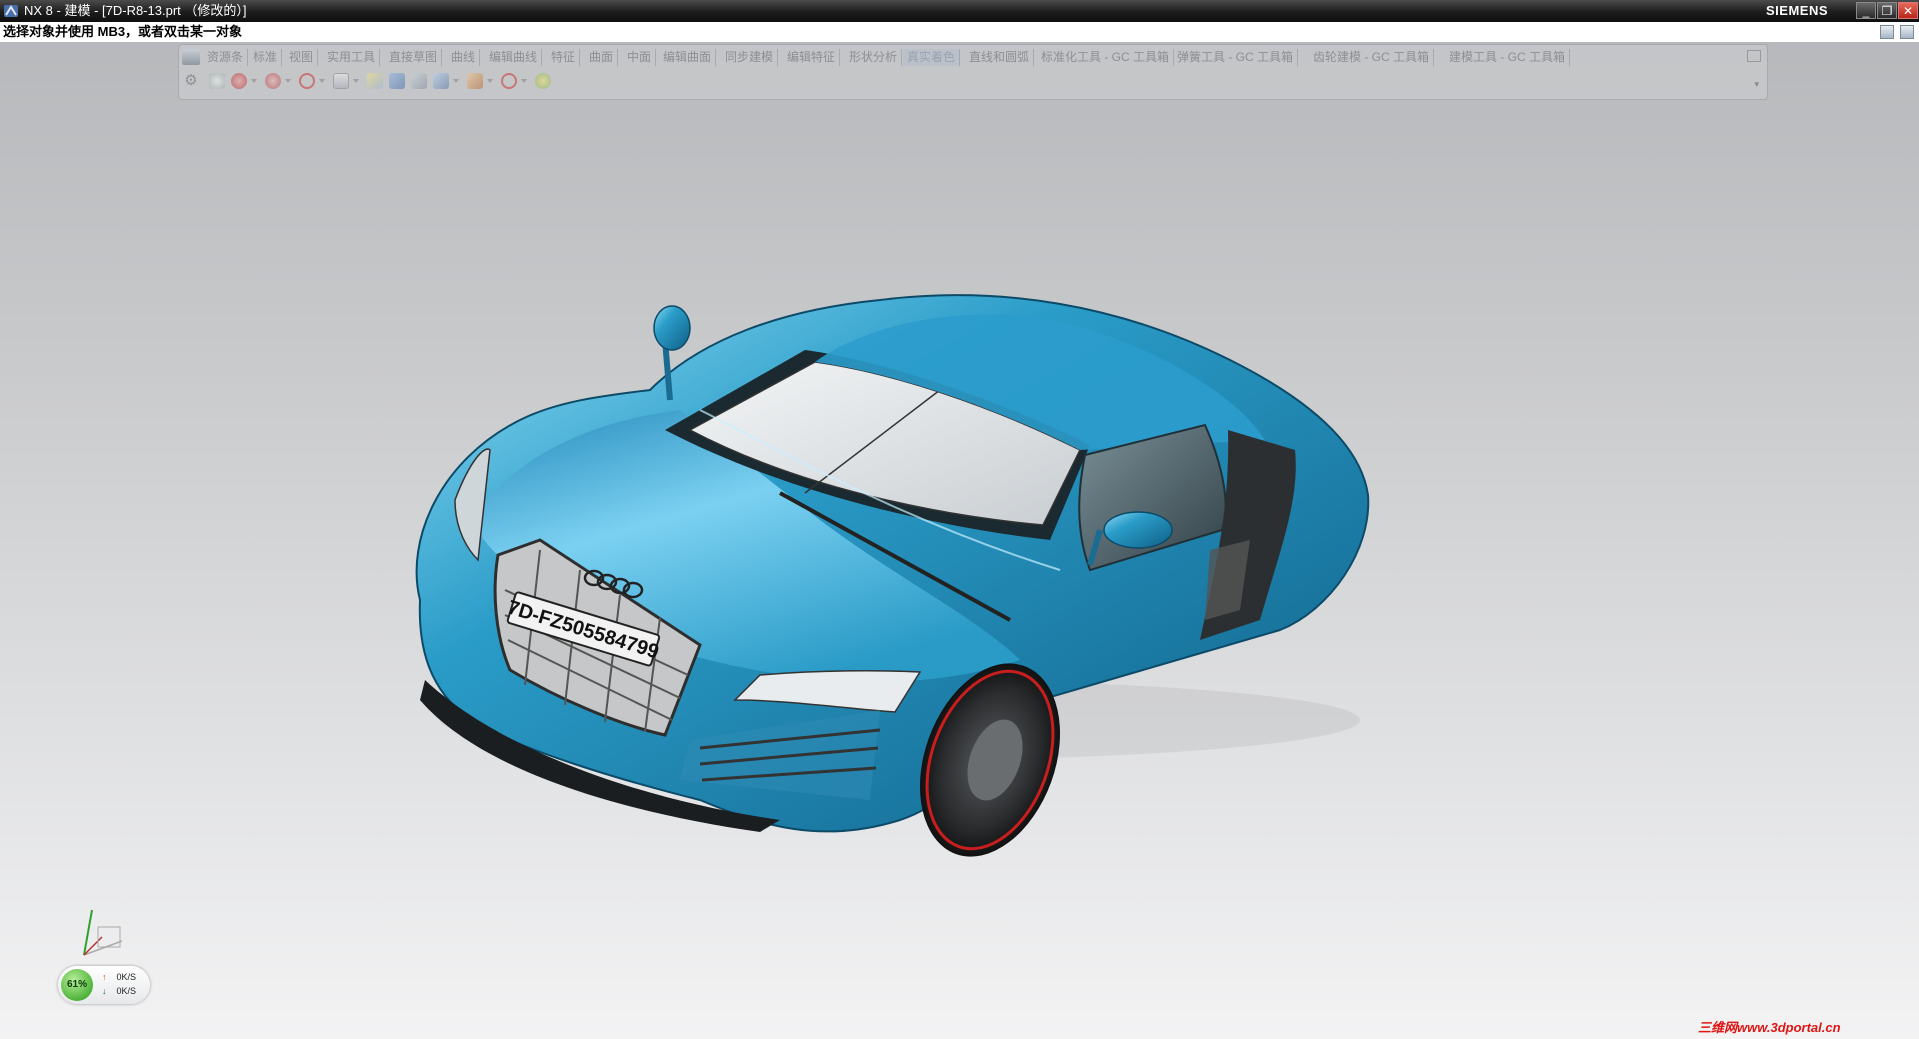 This screenshot has height=1039, width=1919. I want to click on tab-lines-arcs: 直线和圆弧, so click(1000, 57).